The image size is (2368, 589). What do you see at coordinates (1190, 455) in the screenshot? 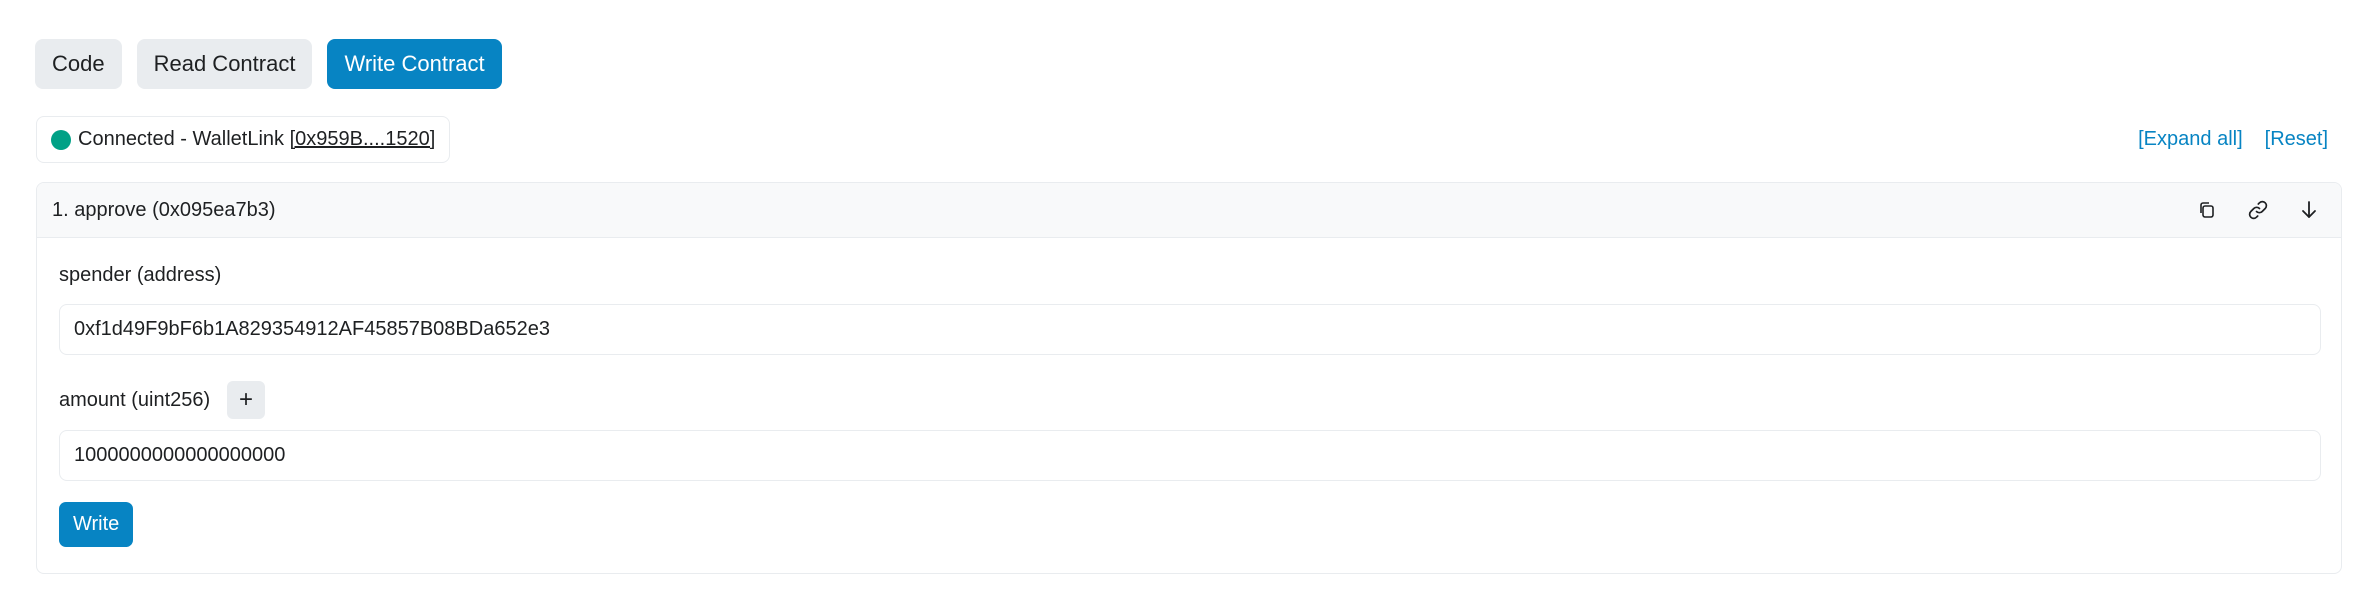
I see `amount-input: 1000000000000000000` at bounding box center [1190, 455].